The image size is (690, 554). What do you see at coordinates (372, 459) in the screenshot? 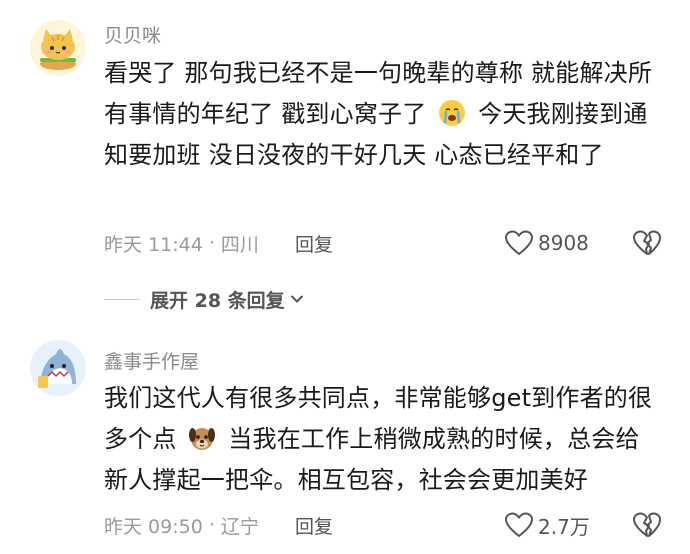
I see `comment-text-part: 当我在工作上稍微成熟的时候，总会给新人撑起一把伞。相互包容，社会会更加美好` at bounding box center [372, 459].